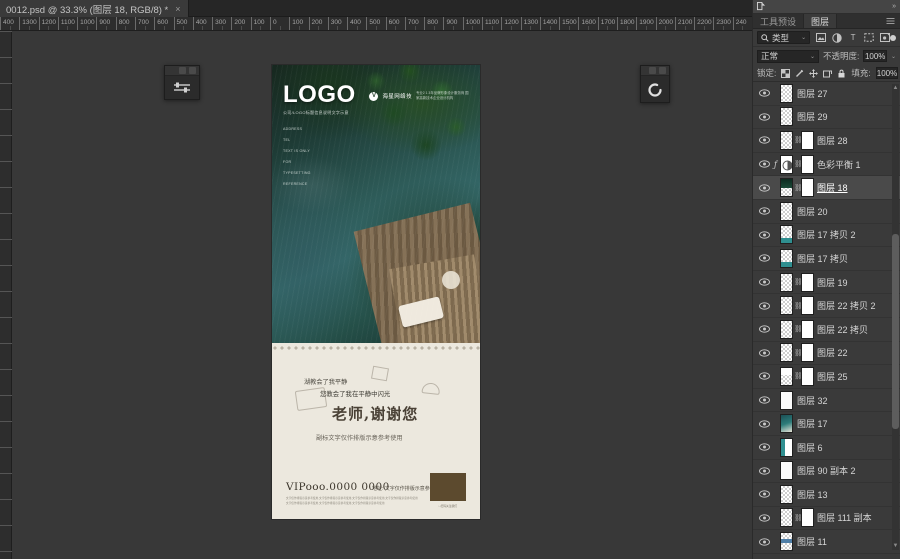 This screenshot has width=900, height=559. Describe the element at coordinates (846, 305) in the screenshot. I see `layer-name: 图层 22 拷贝 2` at that location.